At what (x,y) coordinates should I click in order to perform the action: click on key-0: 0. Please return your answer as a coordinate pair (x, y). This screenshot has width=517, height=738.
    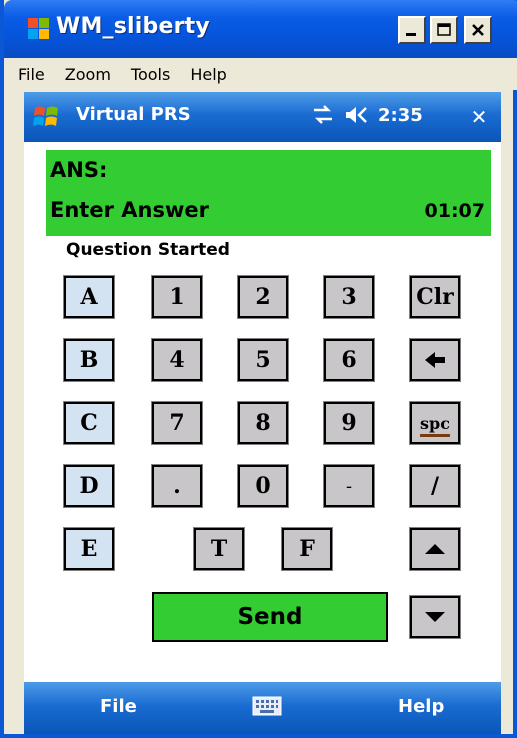
    Looking at the image, I should click on (263, 486).